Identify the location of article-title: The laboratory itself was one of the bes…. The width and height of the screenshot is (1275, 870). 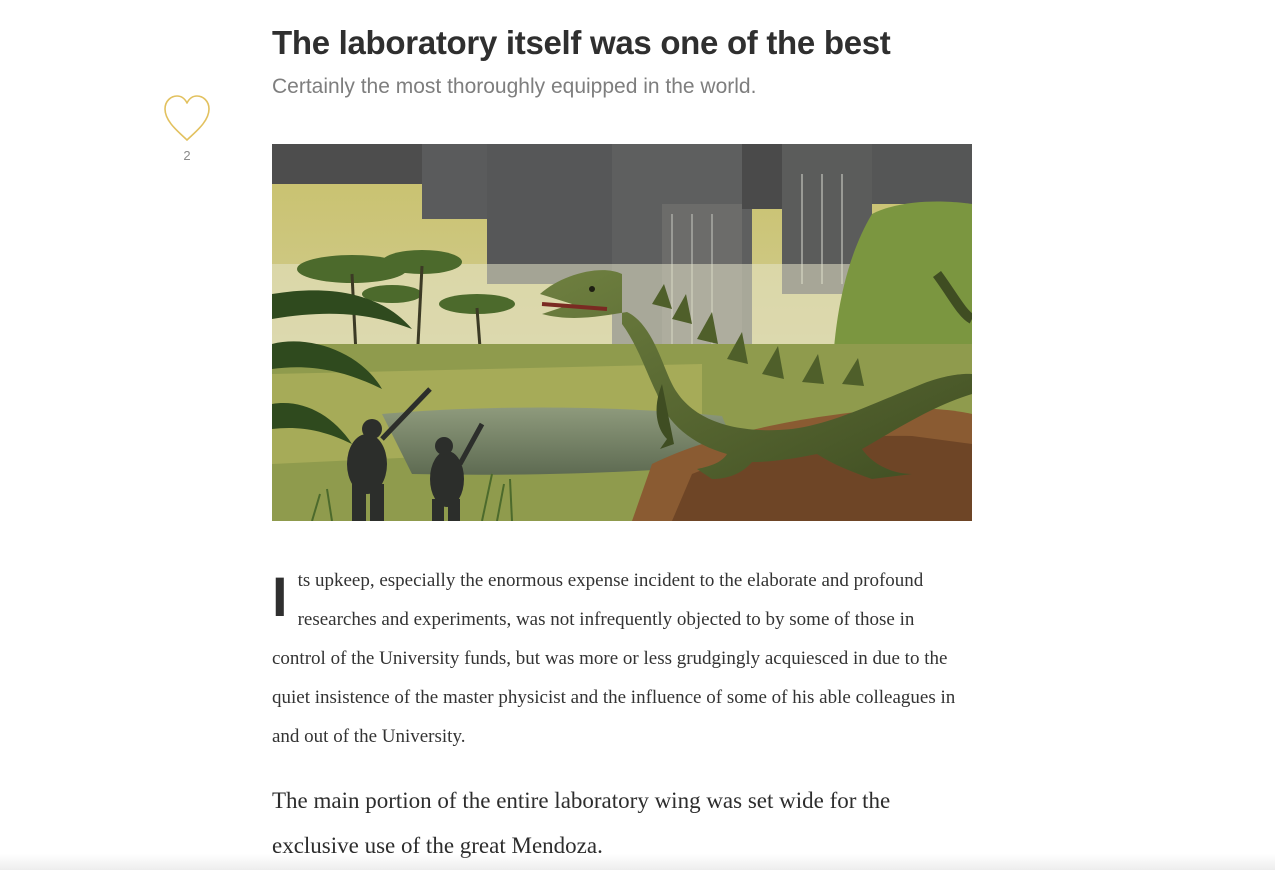
(581, 42).